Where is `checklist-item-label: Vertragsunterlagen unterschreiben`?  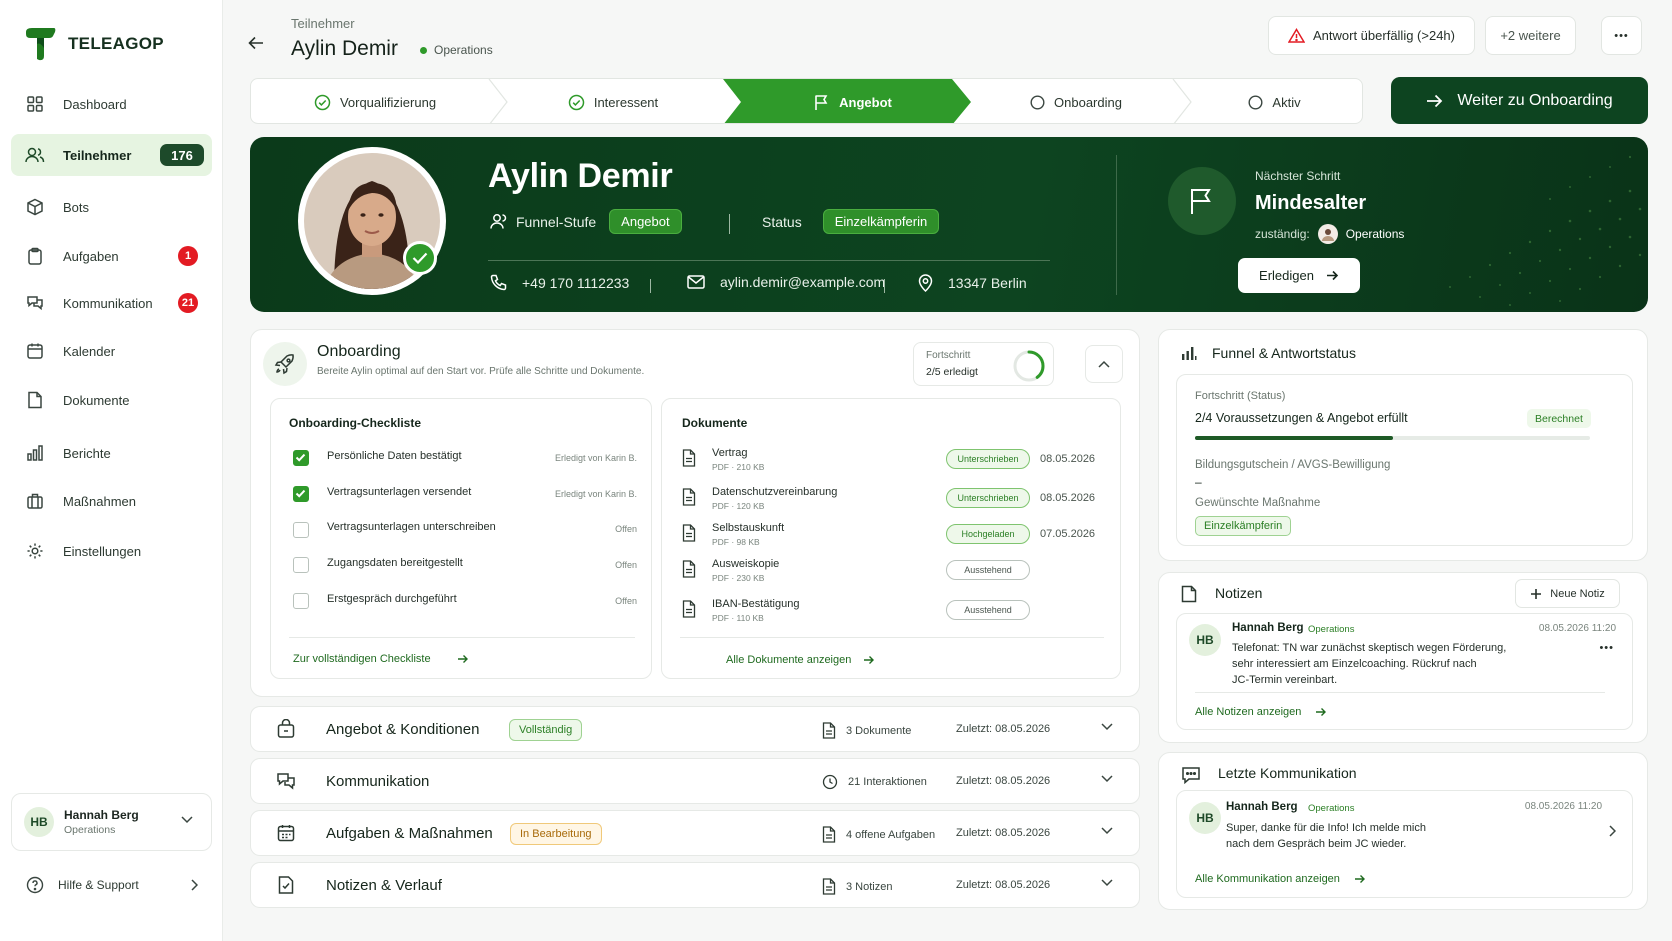 checklist-item-label: Vertragsunterlagen unterschreiben is located at coordinates (411, 527).